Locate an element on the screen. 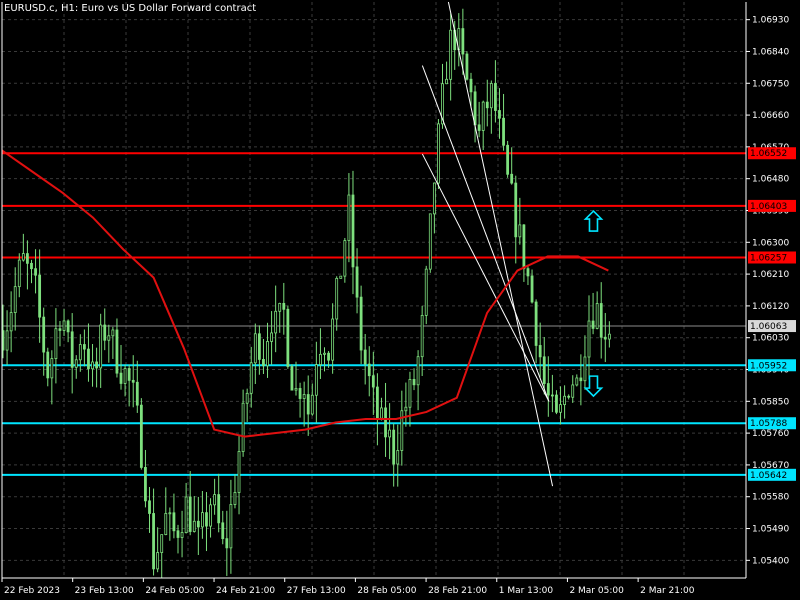 This screenshot has width=800, height=600. x-tick-label: 28 Feb 21:00 is located at coordinates (457, 591).